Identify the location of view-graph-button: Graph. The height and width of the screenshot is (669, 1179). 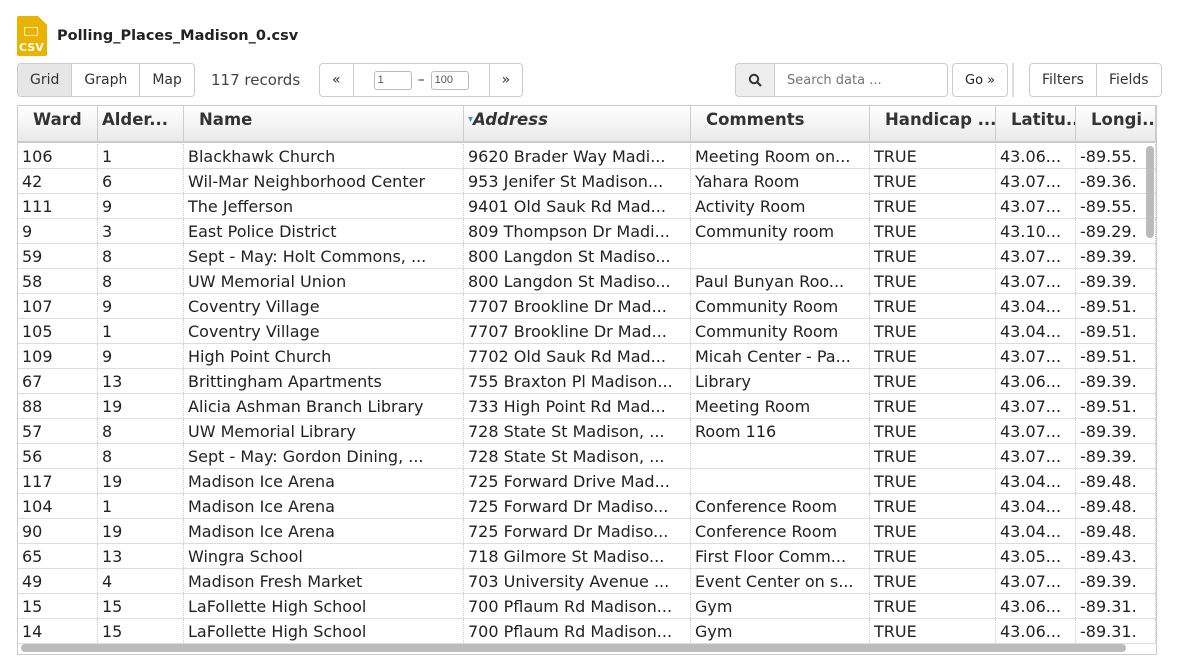
(106, 80).